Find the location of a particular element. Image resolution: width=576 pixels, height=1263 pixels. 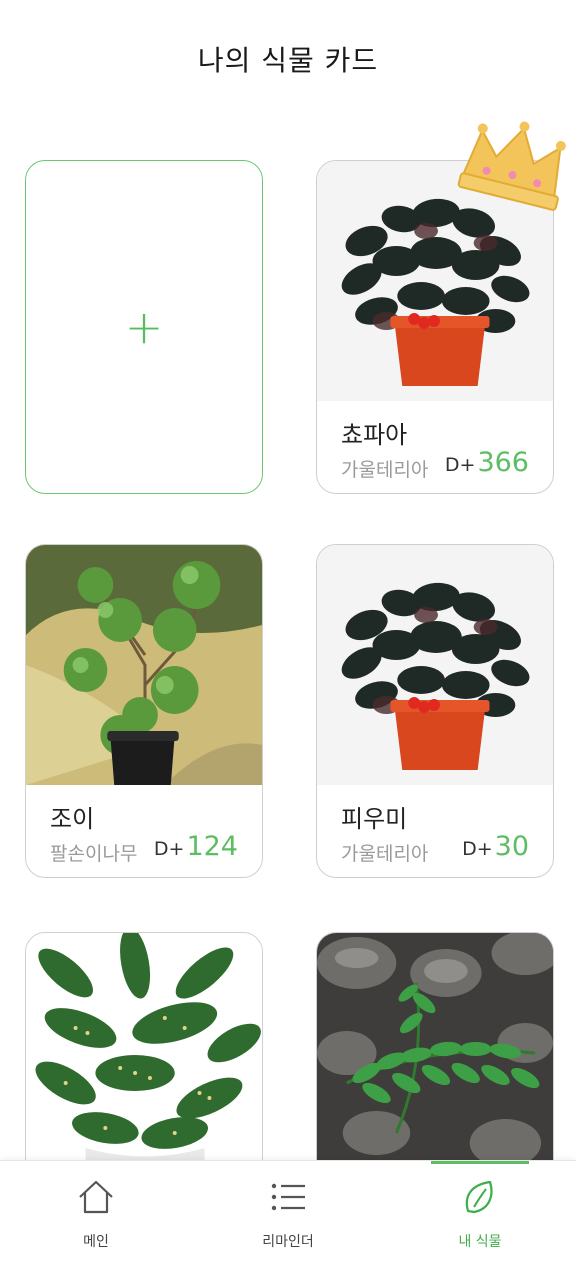

crown-icon is located at coordinates (511, 166).